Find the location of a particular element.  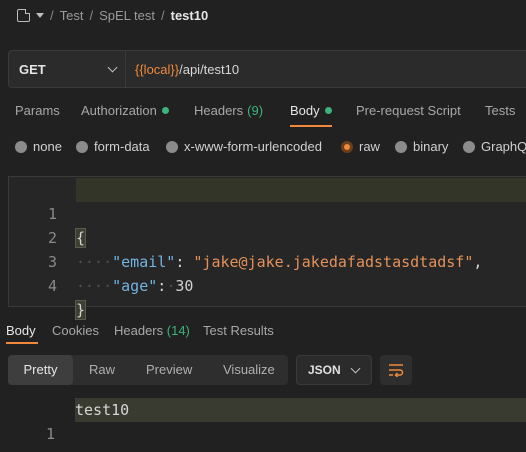

view-visualize: Visualize is located at coordinates (249, 370).